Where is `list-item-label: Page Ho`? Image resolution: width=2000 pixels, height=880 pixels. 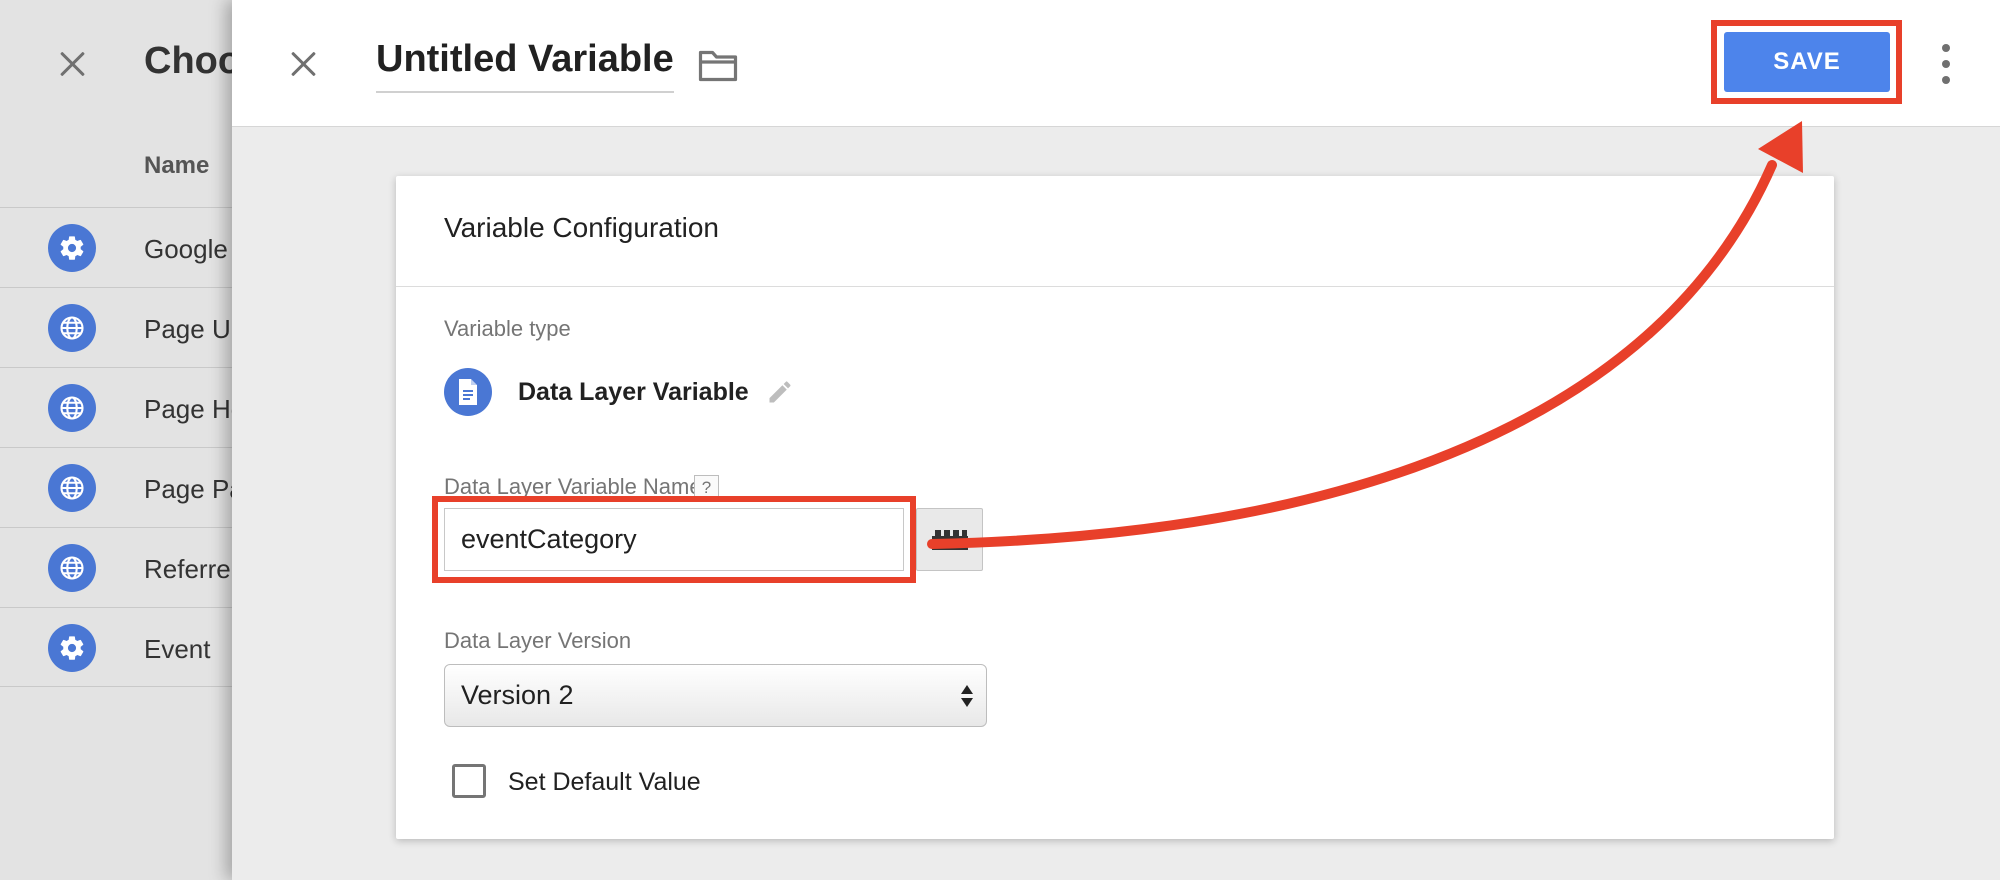
list-item-label: Page Ho is located at coordinates (195, 409).